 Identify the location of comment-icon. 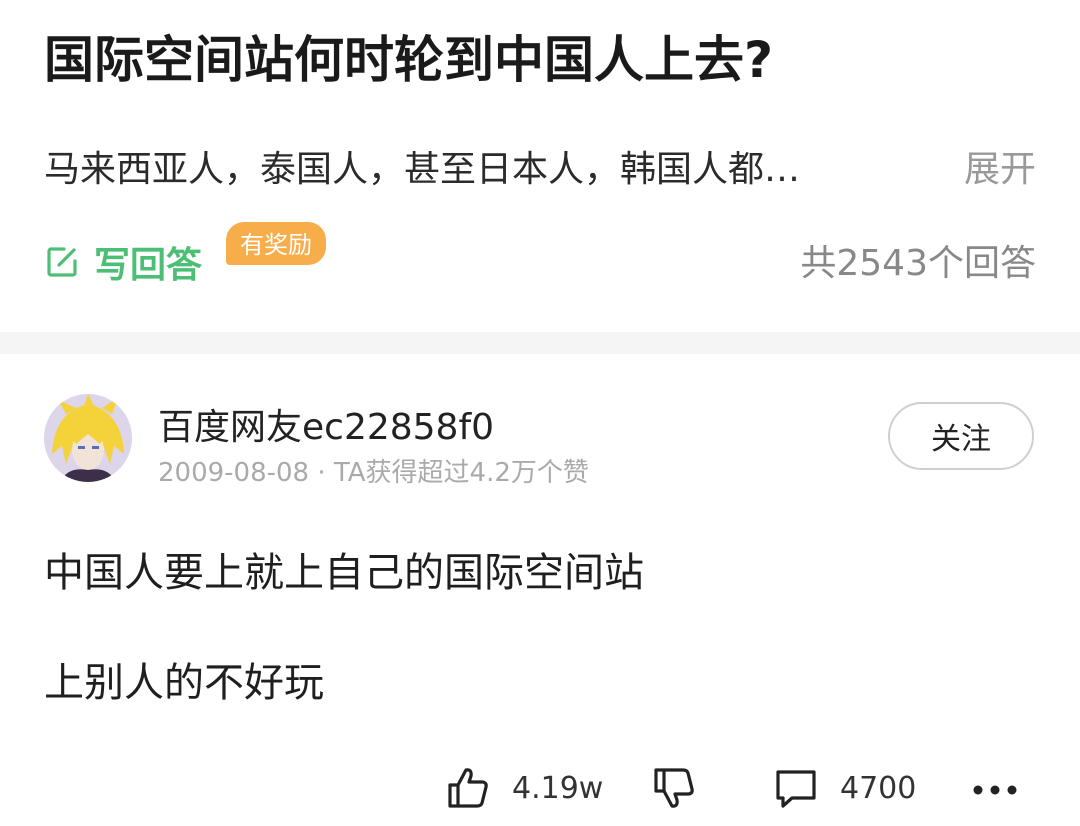
(796, 788).